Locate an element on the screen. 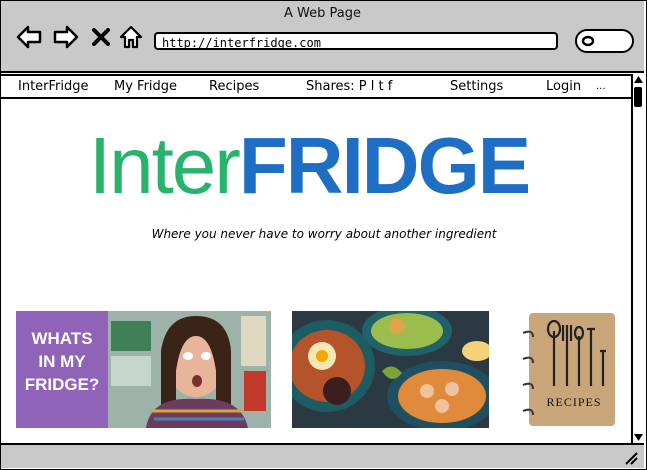 The width and height of the screenshot is (647, 470). recipes-caption: RECIPES is located at coordinates (574, 402).